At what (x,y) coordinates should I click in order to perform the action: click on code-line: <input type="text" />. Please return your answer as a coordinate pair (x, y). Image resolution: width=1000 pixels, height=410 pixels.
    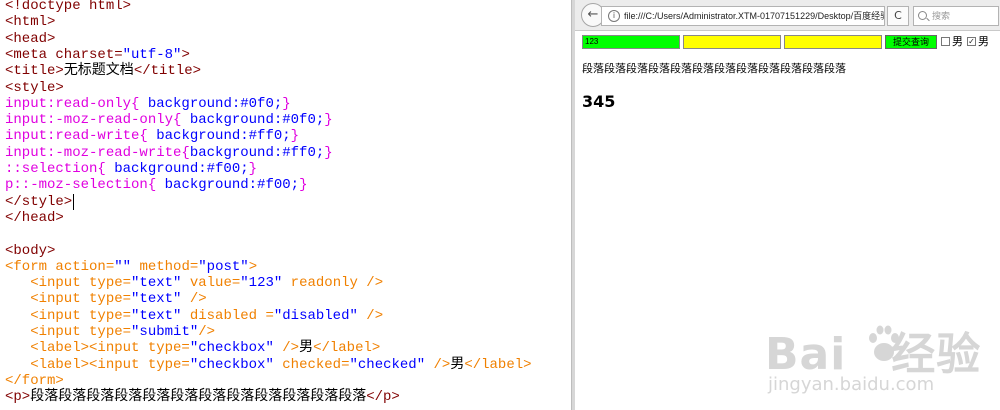
    Looking at the image, I should click on (106, 299).